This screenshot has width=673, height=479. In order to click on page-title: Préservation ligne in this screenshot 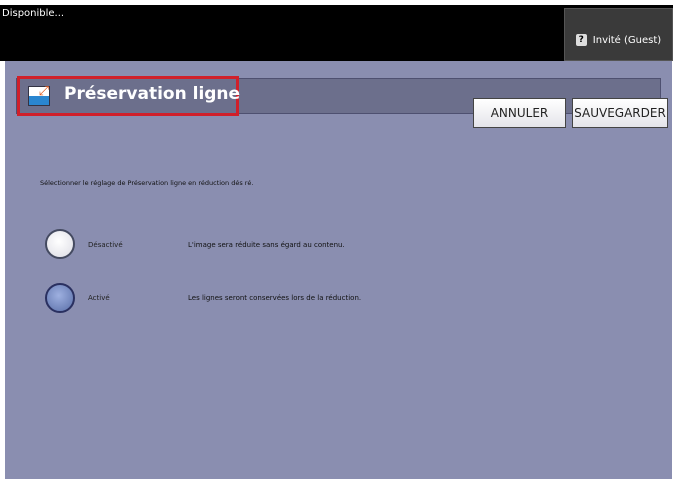, I will do `click(152, 94)`.